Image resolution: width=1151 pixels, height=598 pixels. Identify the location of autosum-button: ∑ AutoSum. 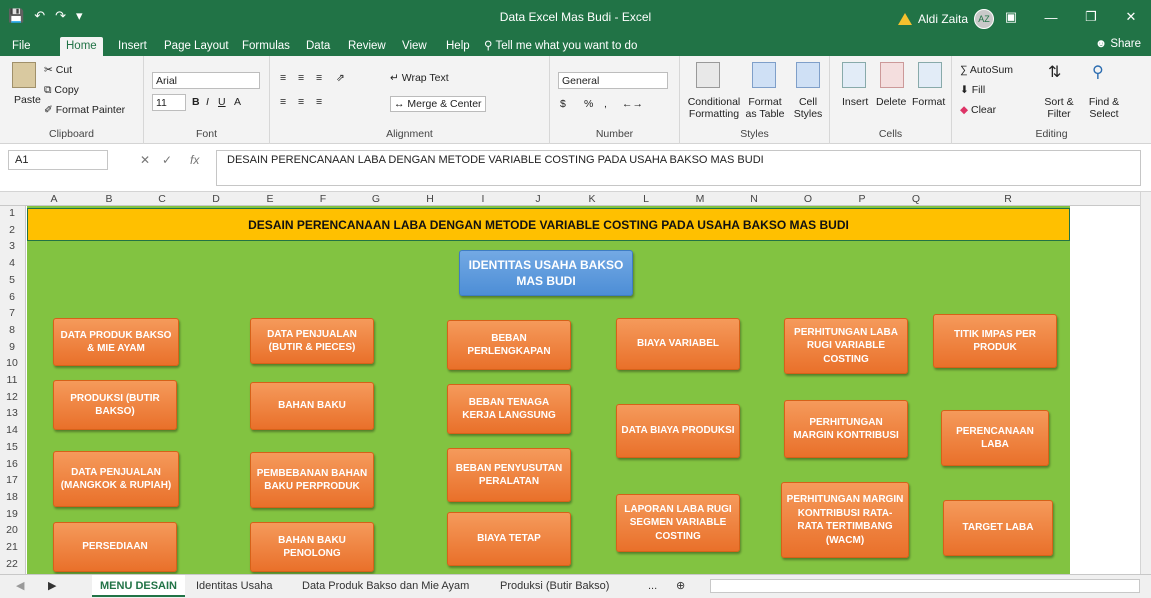
(986, 70).